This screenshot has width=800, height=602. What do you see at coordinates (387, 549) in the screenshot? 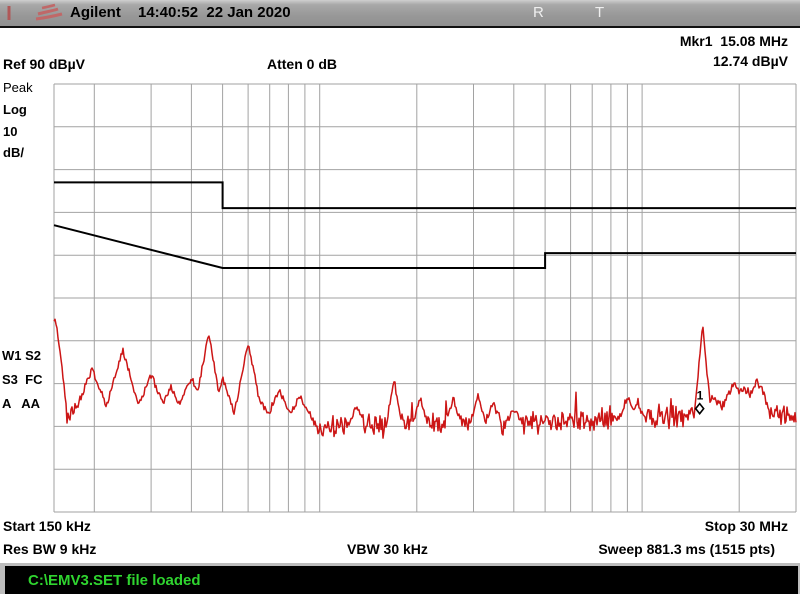
I see `vbw-label: VBW 30 kHz` at bounding box center [387, 549].